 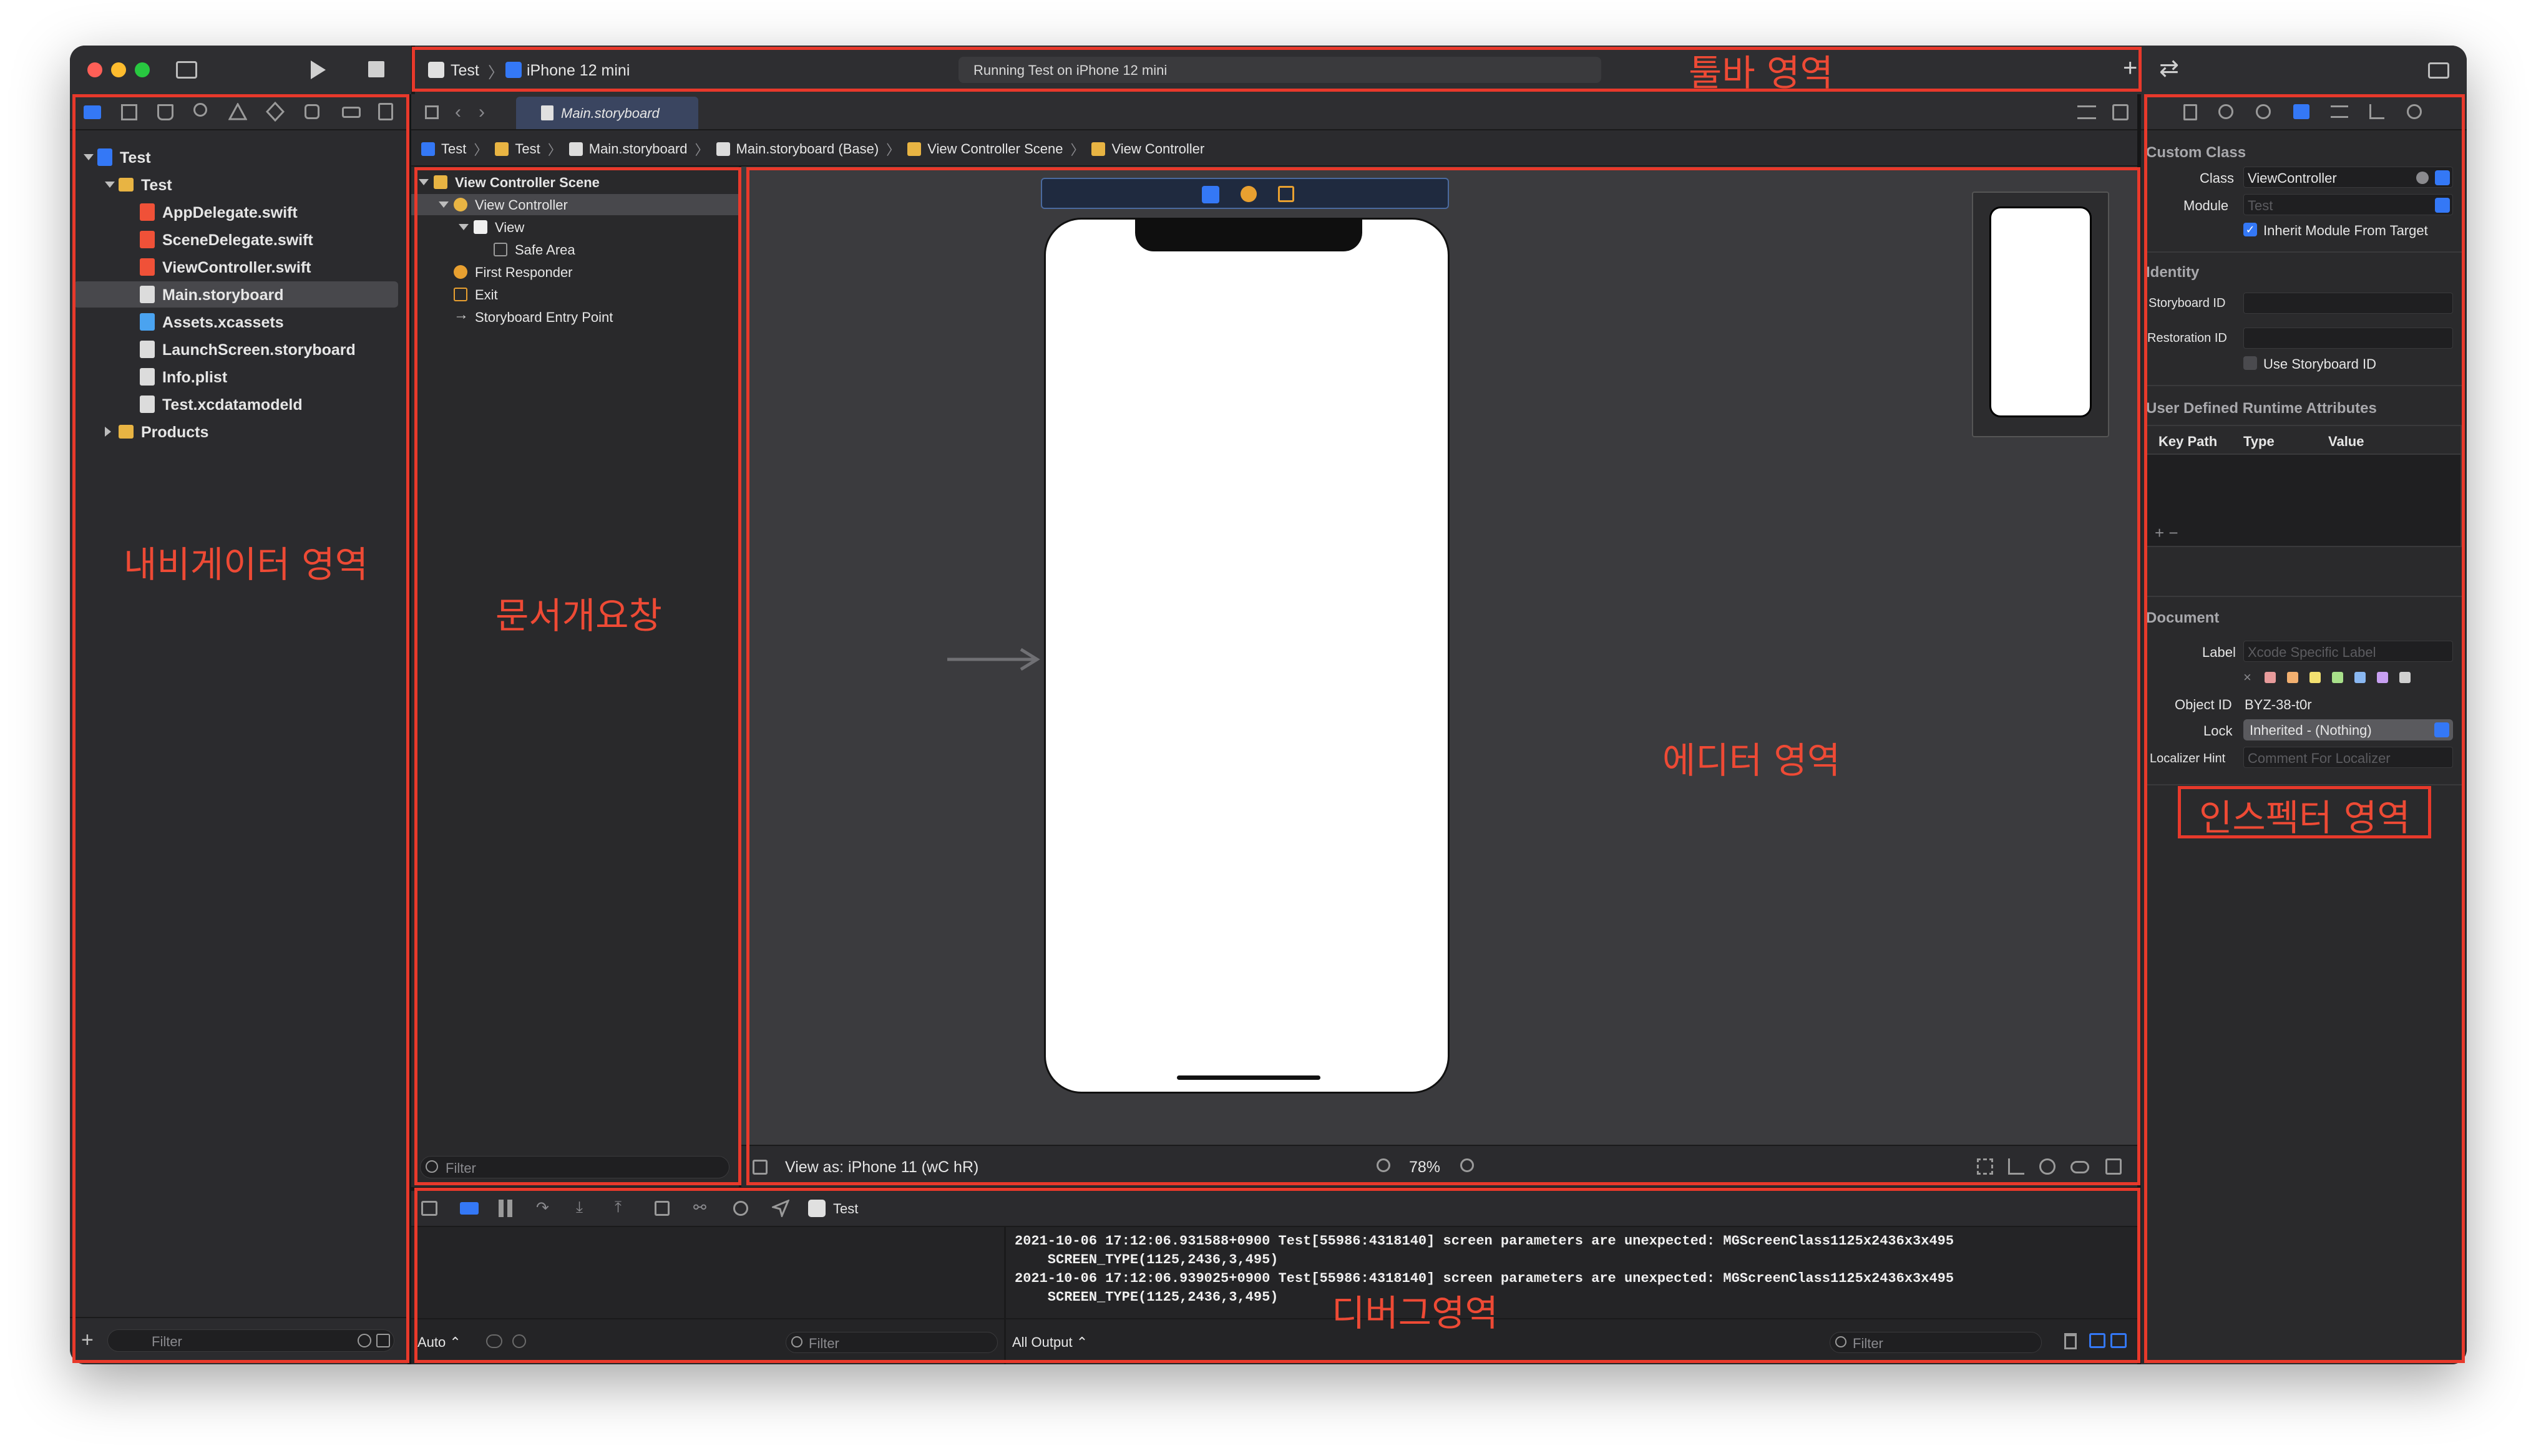 I want to click on tab-label: Main.storyboard, so click(x=610, y=113).